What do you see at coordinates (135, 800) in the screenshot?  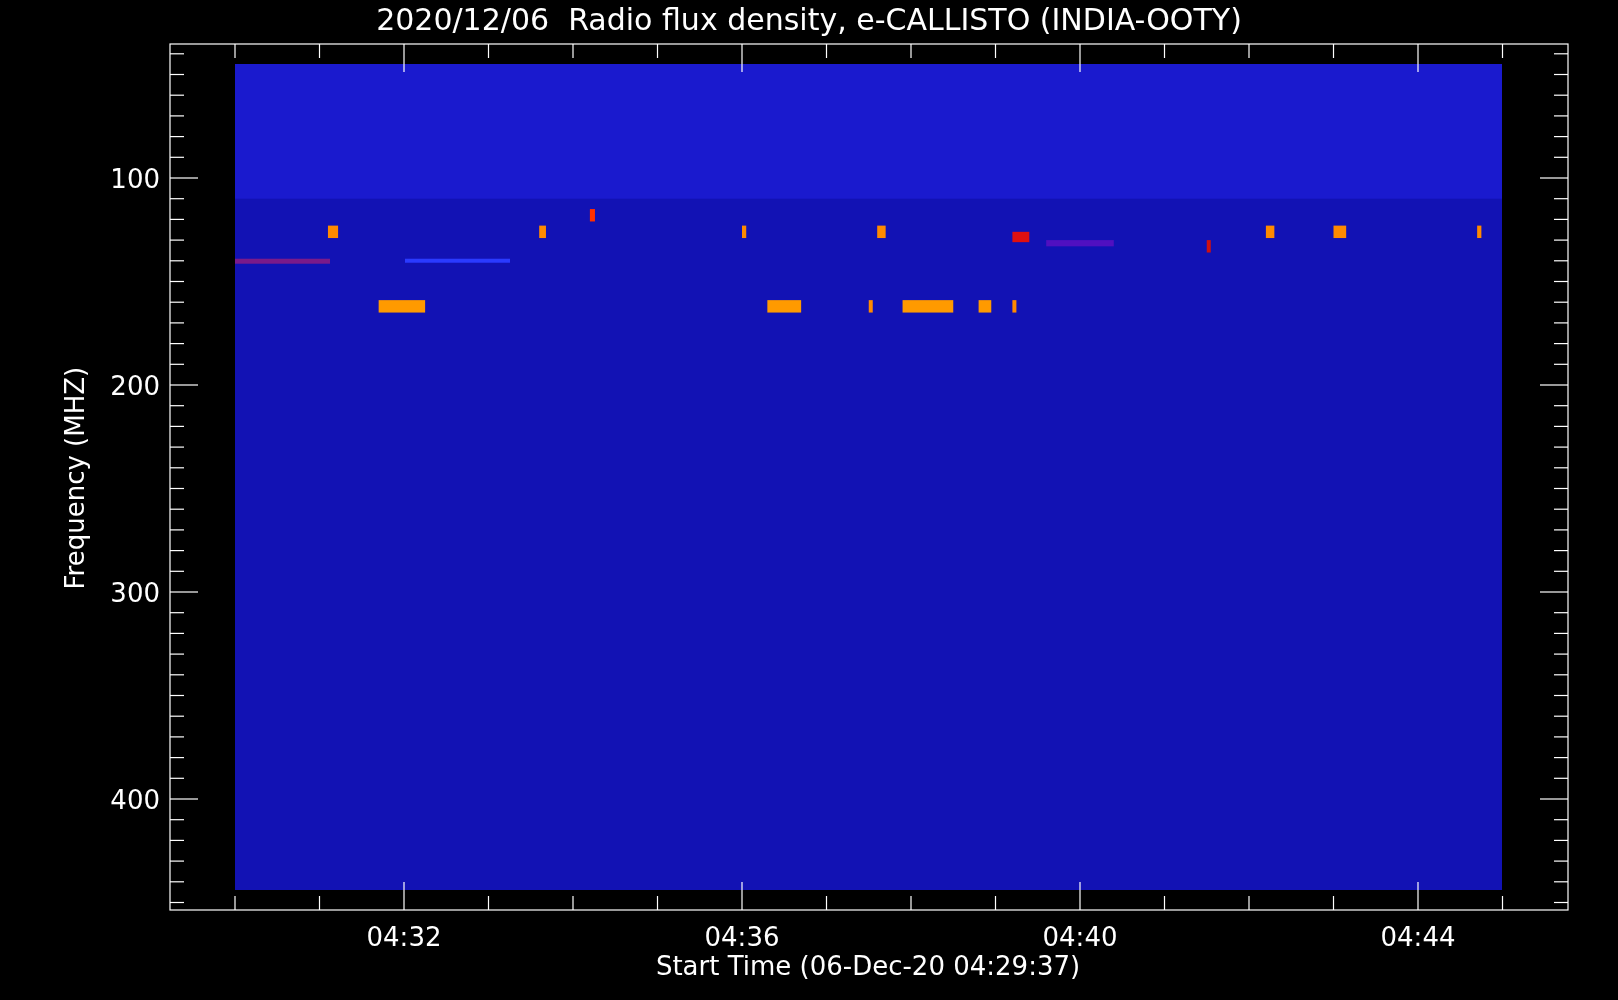 I see `y-tick-label: 400` at bounding box center [135, 800].